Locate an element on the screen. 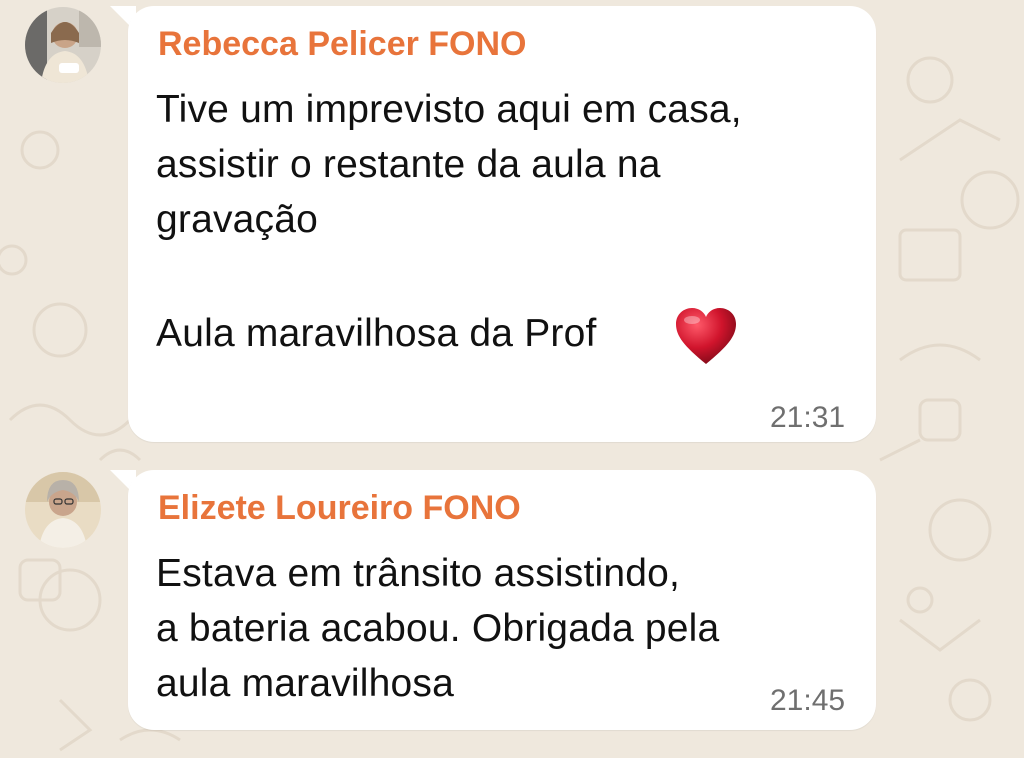  message-text-line: assistir o restante da aula na is located at coordinates (408, 164).